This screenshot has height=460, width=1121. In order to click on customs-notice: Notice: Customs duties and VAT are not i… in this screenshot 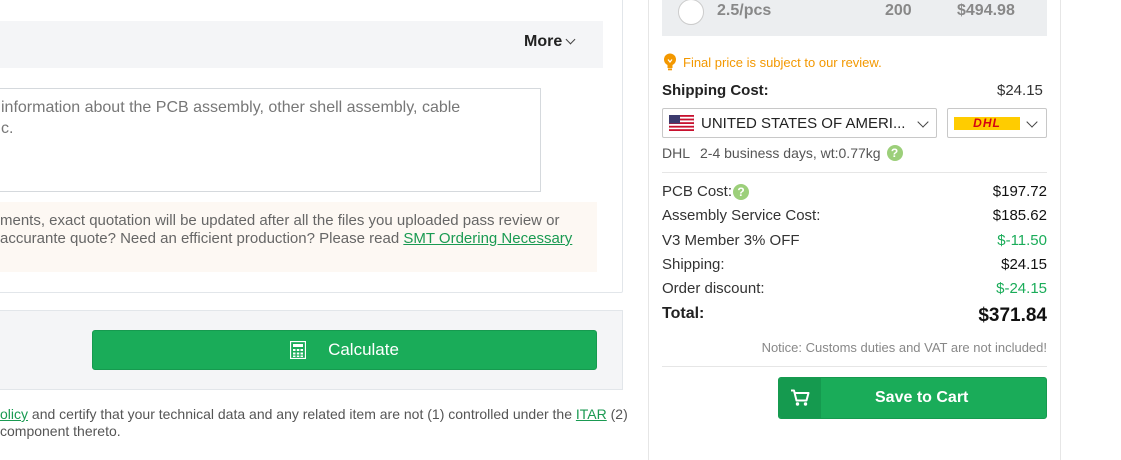, I will do `click(904, 347)`.